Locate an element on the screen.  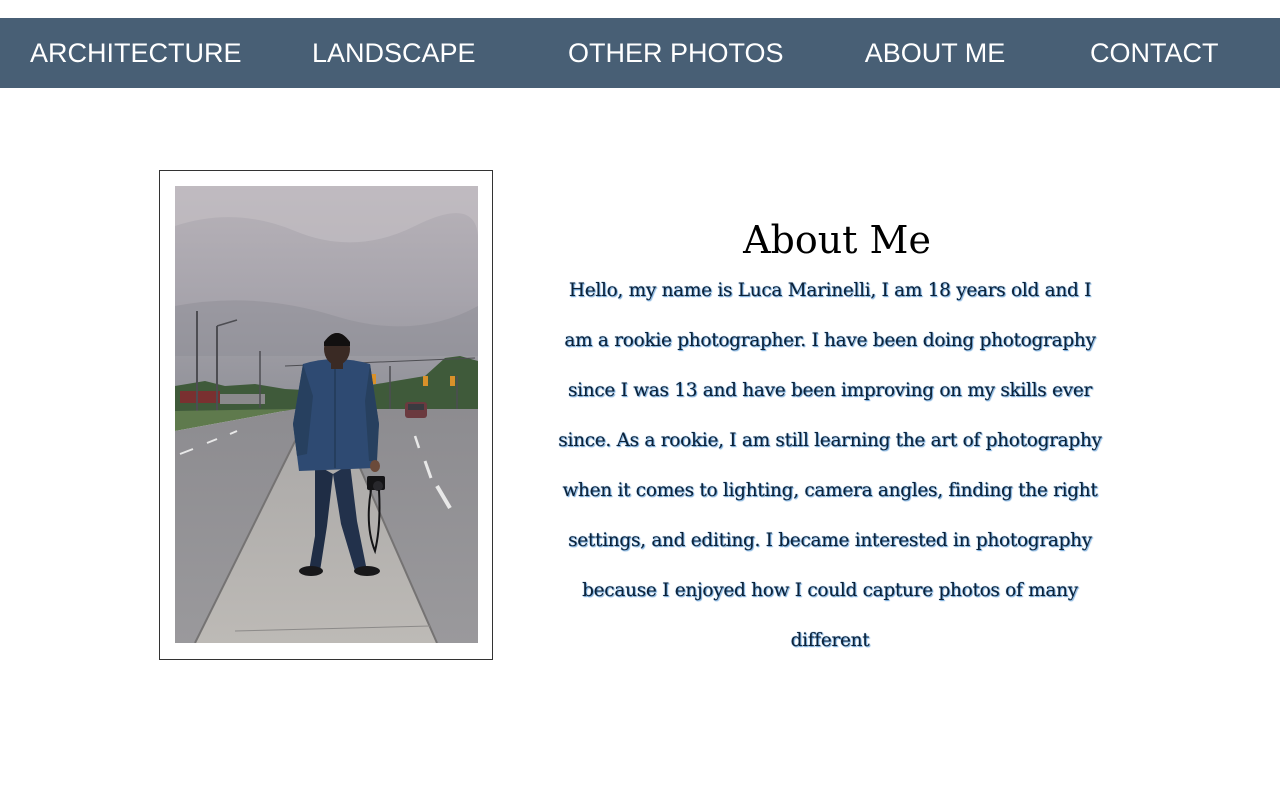
about-me-heading: About Me is located at coordinates (837, 240).